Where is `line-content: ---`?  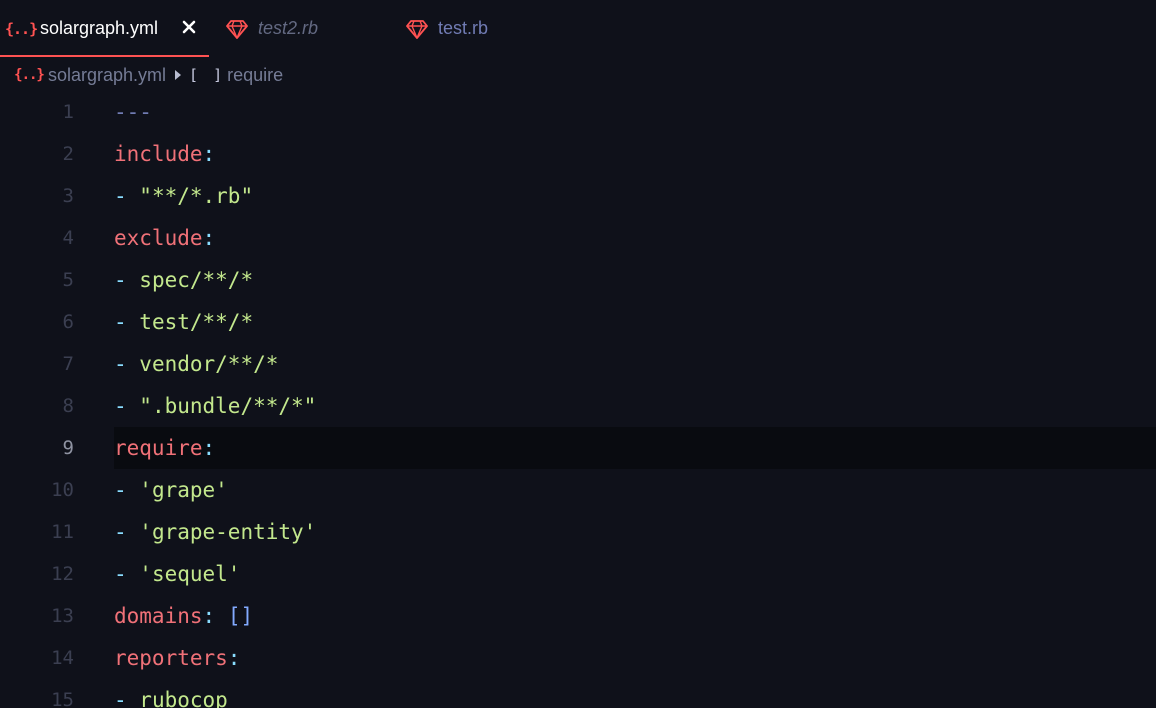 line-content: --- is located at coordinates (635, 112).